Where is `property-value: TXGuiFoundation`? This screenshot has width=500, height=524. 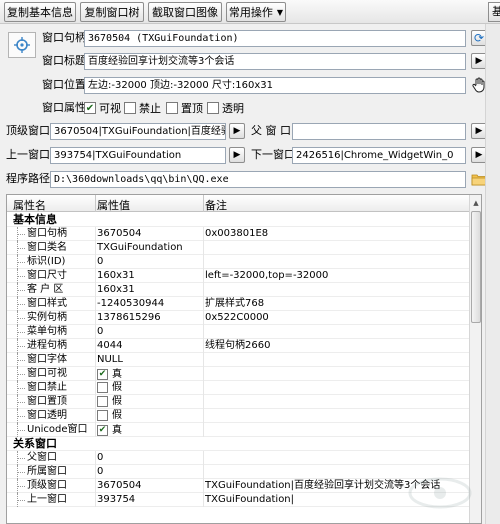
property-value: TXGuiFoundation is located at coordinates (147, 247).